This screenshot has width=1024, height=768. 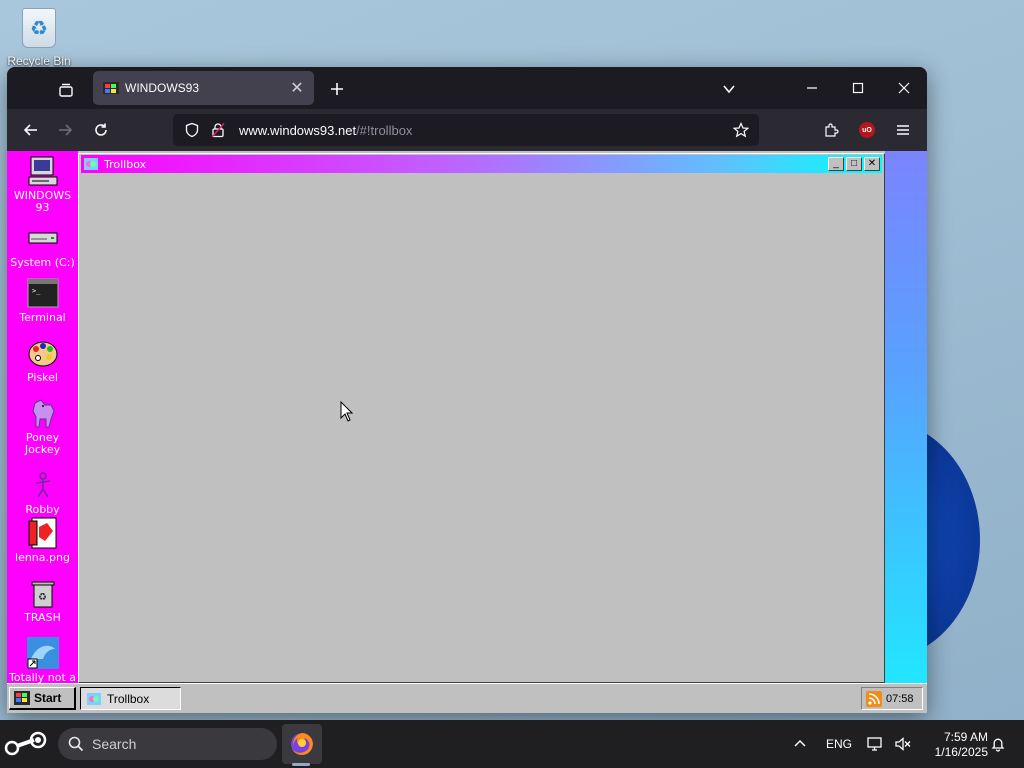 What do you see at coordinates (42, 317) in the screenshot?
I see `w93-icon-label: Terminal` at bounding box center [42, 317].